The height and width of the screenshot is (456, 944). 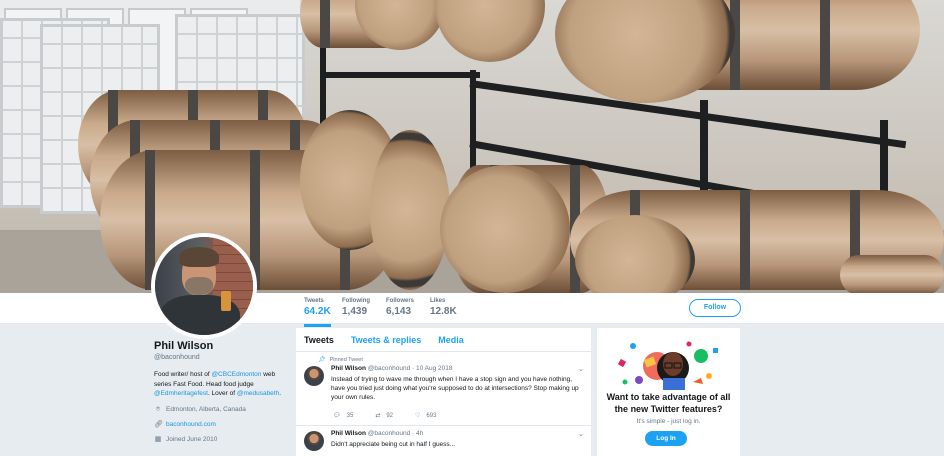 What do you see at coordinates (192, 439) in the screenshot?
I see `joined-text: Joined June 2010` at bounding box center [192, 439].